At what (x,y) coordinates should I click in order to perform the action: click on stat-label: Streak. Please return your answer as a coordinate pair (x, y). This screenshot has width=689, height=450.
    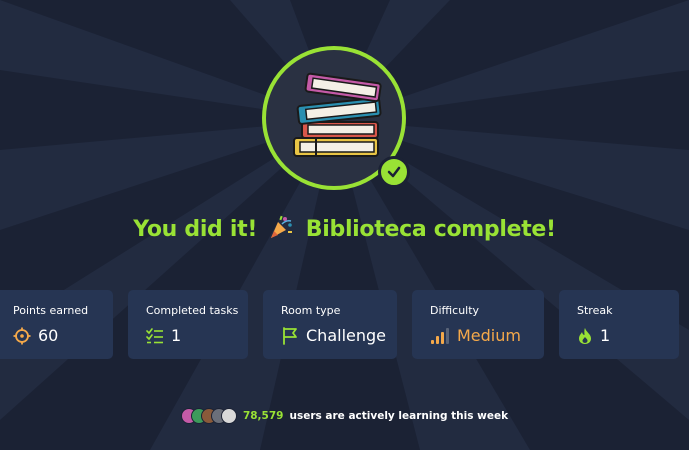
    Looking at the image, I should click on (595, 310).